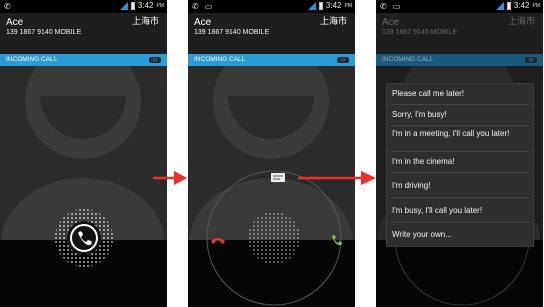 The image size is (544, 307). I want to click on quick-reply-option: Sorry, I'm busy!, so click(460, 115).